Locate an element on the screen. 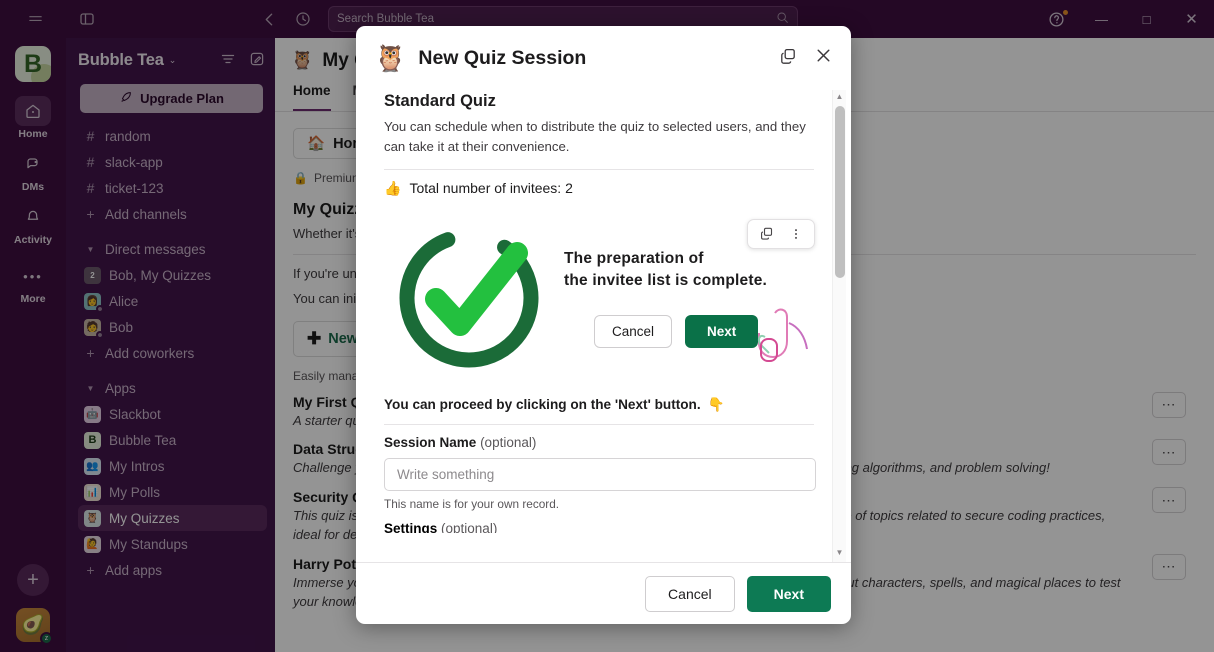  dialog-header: 🦉 New Quiz Session is located at coordinates (603, 58).